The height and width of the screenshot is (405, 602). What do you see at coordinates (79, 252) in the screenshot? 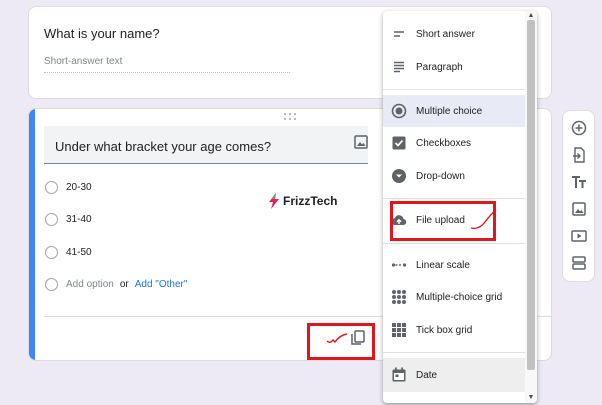
I see `option-label: 41-50` at bounding box center [79, 252].